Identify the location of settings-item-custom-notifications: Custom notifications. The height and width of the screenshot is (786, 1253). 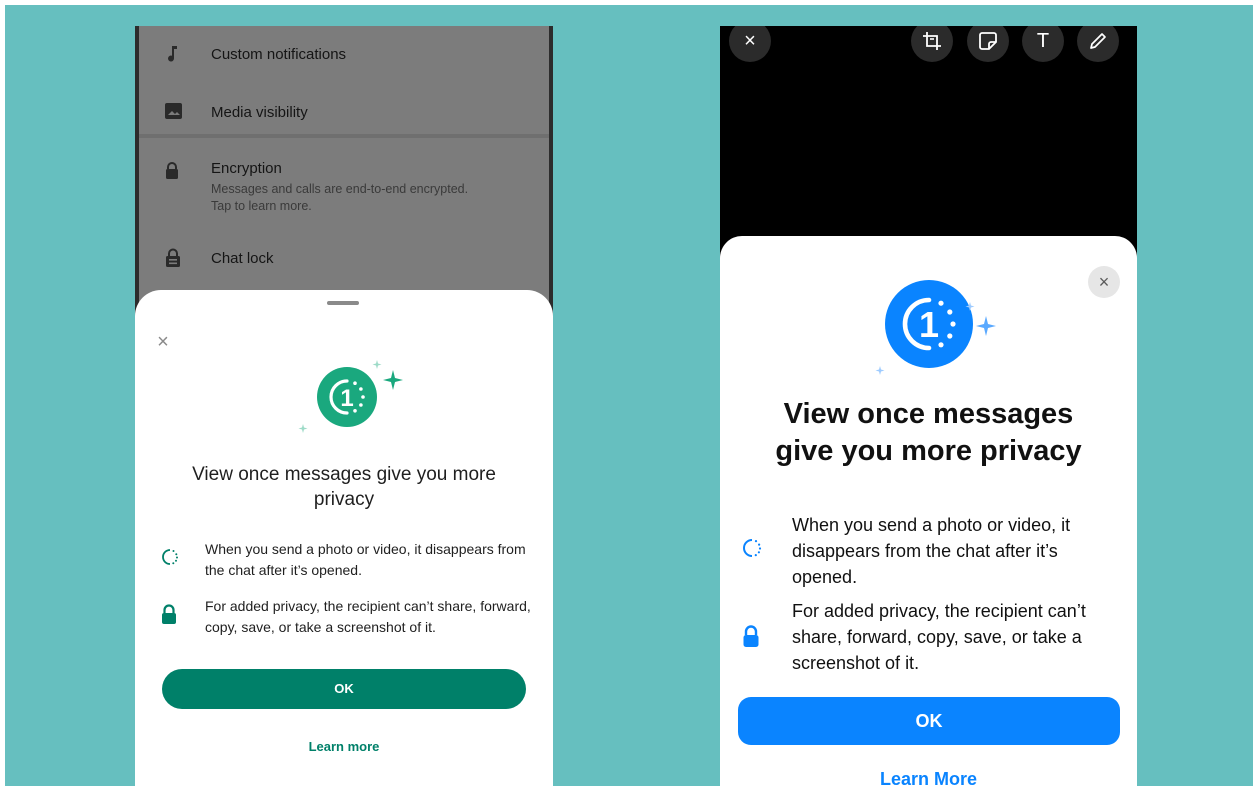
(344, 55).